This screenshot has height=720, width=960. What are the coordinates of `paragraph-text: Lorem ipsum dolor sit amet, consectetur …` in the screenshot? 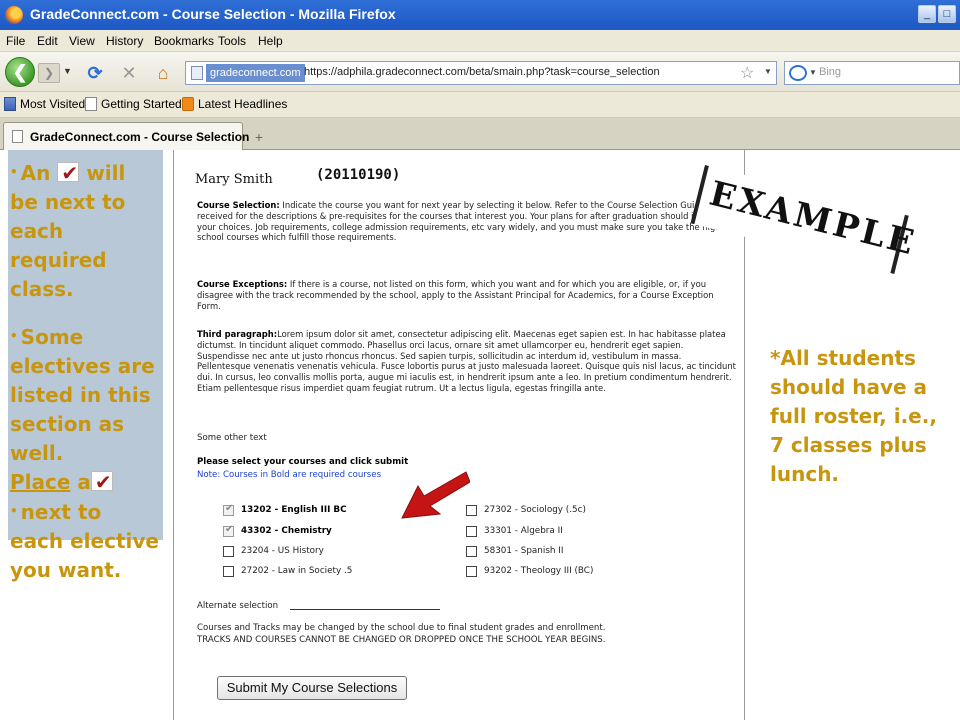 It's located at (466, 361).